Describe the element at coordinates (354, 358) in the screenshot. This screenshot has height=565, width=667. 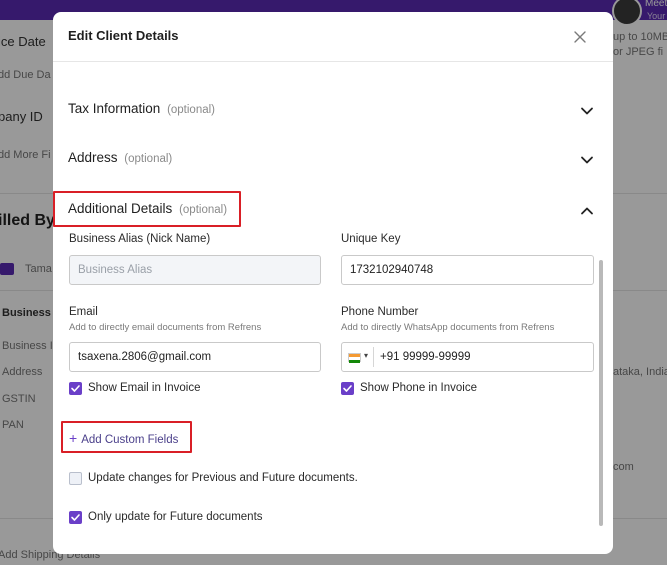
I see `india-flag-icon` at that location.